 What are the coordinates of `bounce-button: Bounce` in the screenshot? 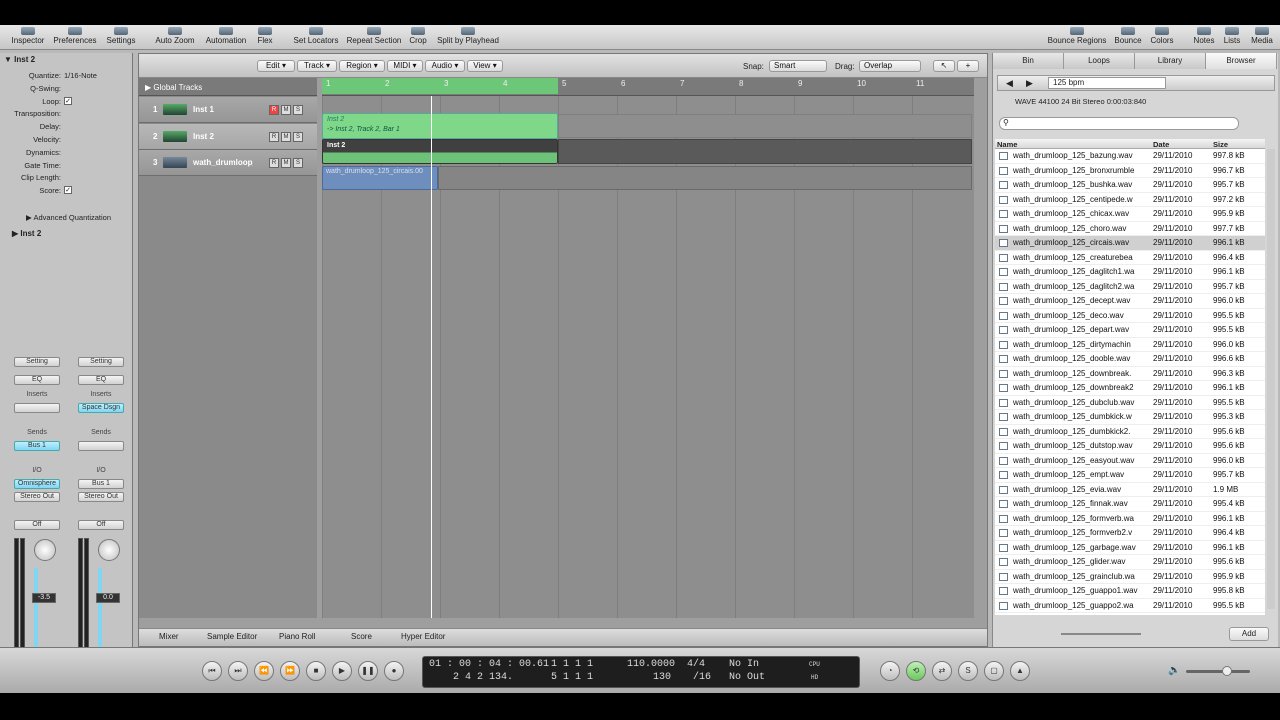 It's located at (1128, 36).